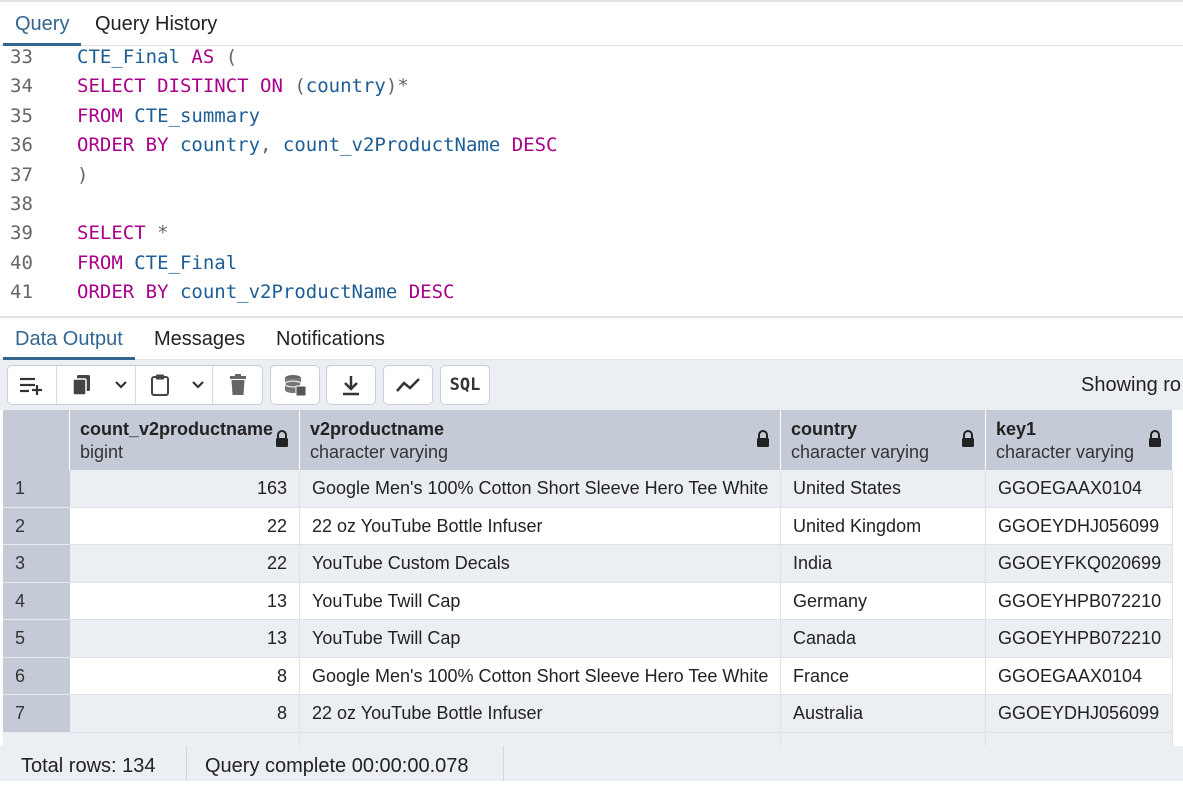  I want to click on code-line: 39 SELECT *, so click(591, 236).